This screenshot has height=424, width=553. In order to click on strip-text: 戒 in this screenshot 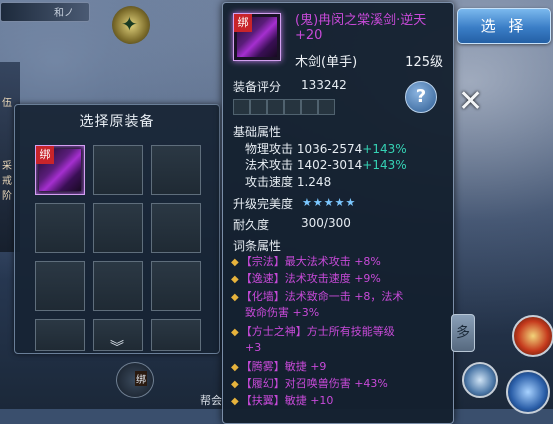, I will do `click(7, 181)`.